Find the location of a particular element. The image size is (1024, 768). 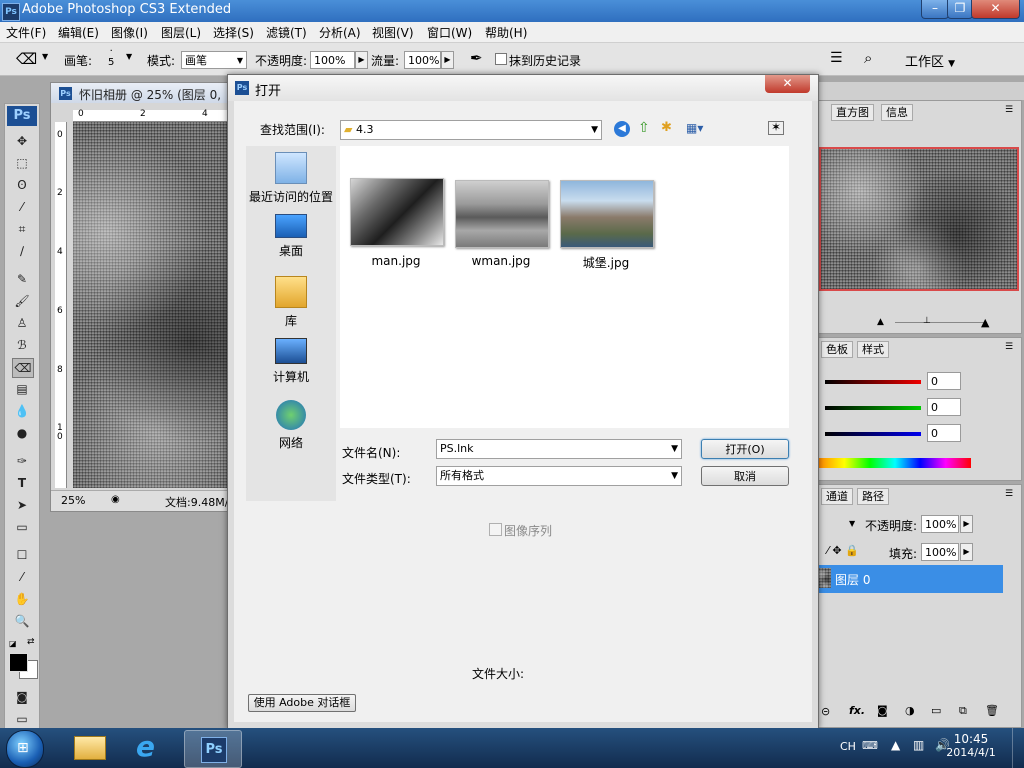

crop-tool-icon: ⌗ is located at coordinates (22, 229).